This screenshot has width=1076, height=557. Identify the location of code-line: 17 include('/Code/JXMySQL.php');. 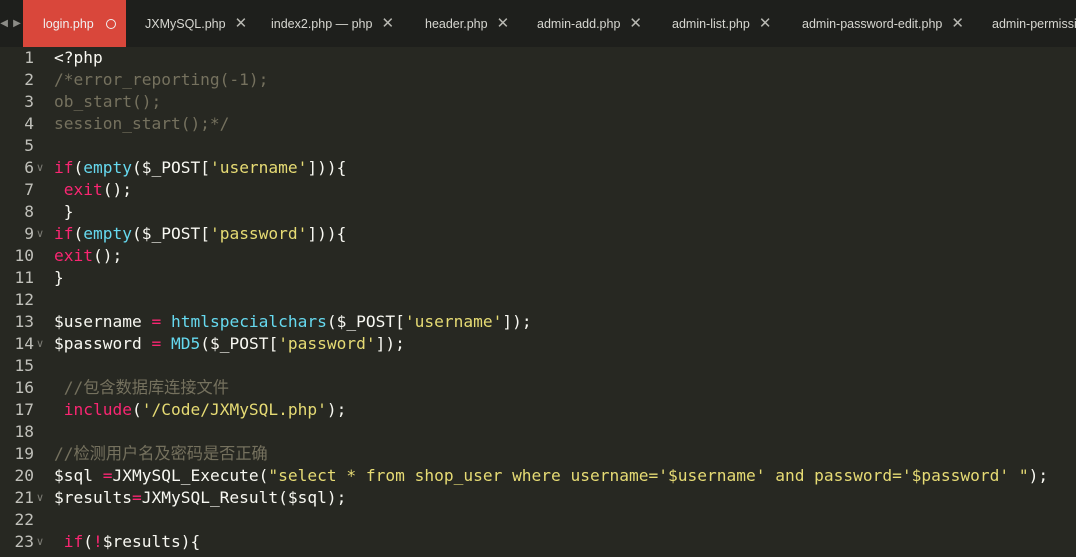
(538, 410).